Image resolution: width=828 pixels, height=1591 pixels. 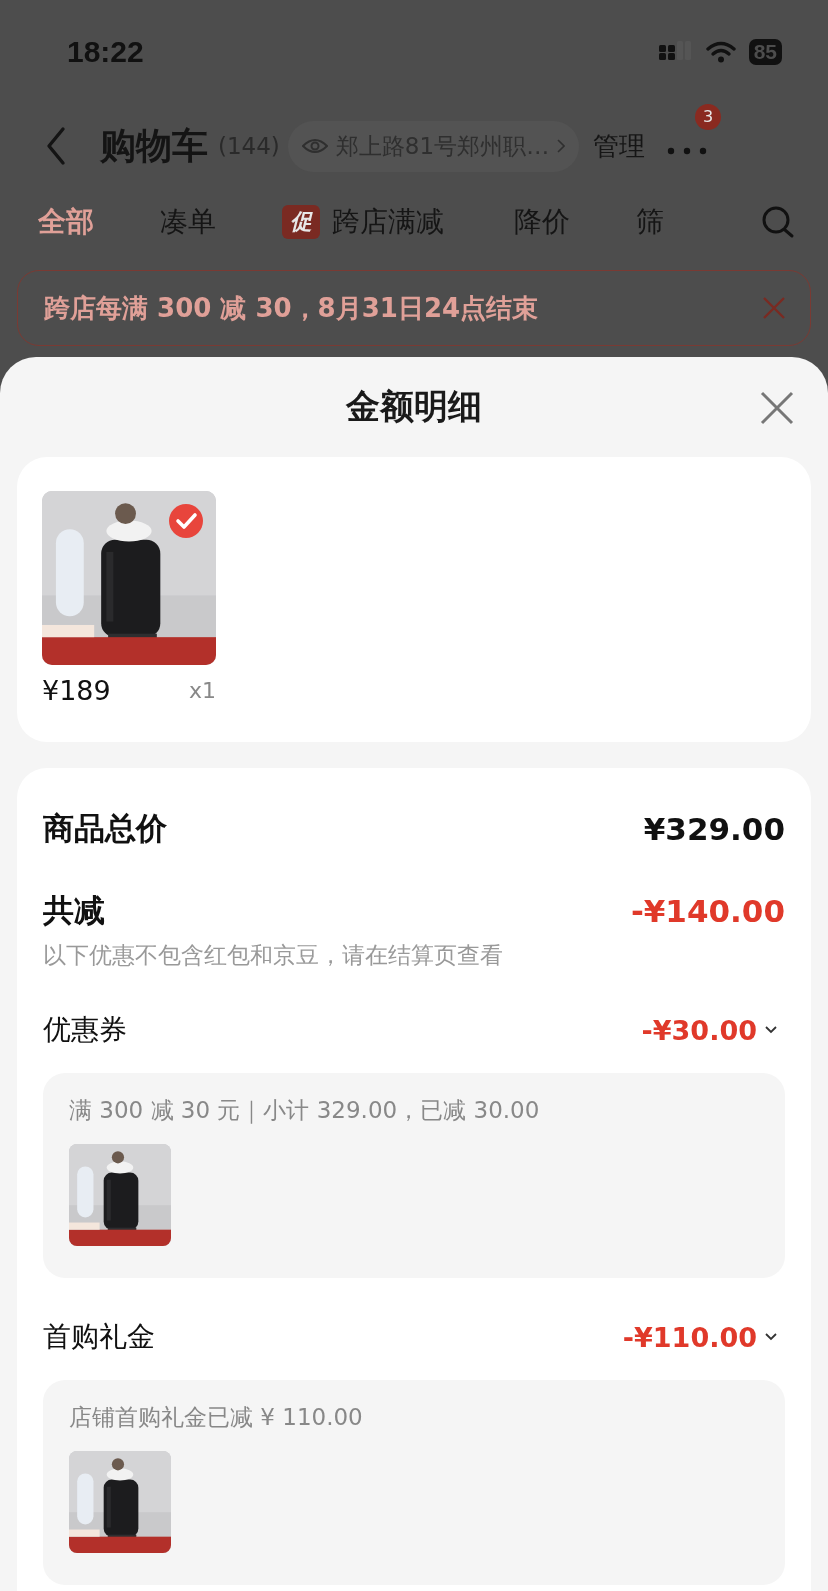 What do you see at coordinates (777, 408) in the screenshot?
I see `close-icon` at bounding box center [777, 408].